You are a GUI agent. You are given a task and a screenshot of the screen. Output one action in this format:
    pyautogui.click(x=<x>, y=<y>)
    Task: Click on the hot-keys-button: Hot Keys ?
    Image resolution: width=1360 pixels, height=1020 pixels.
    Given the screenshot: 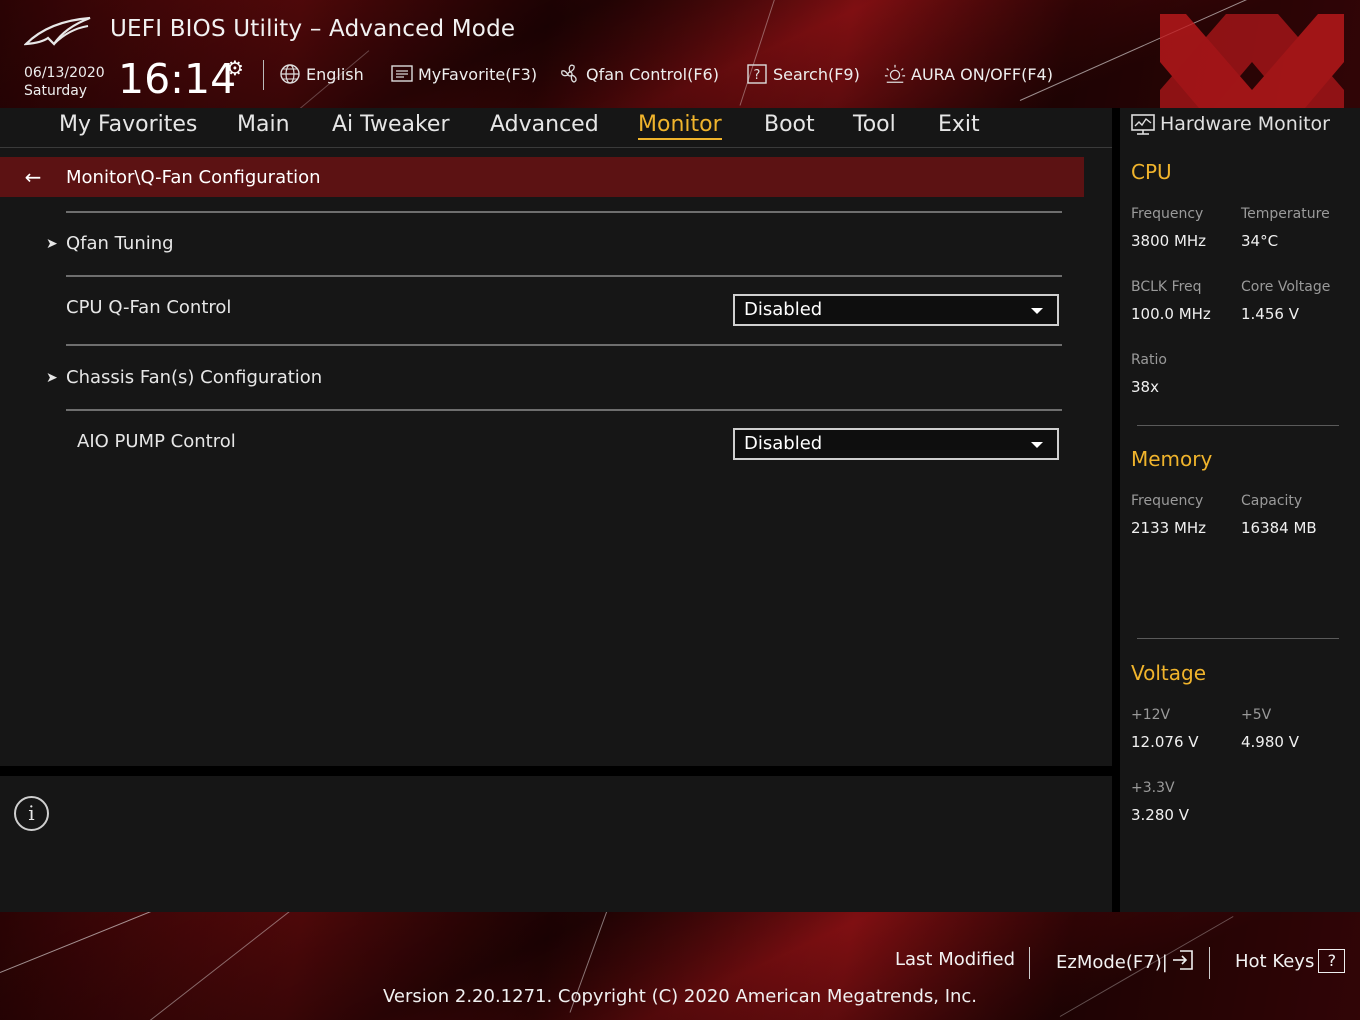 What is the action you would take?
    pyautogui.click(x=1290, y=961)
    